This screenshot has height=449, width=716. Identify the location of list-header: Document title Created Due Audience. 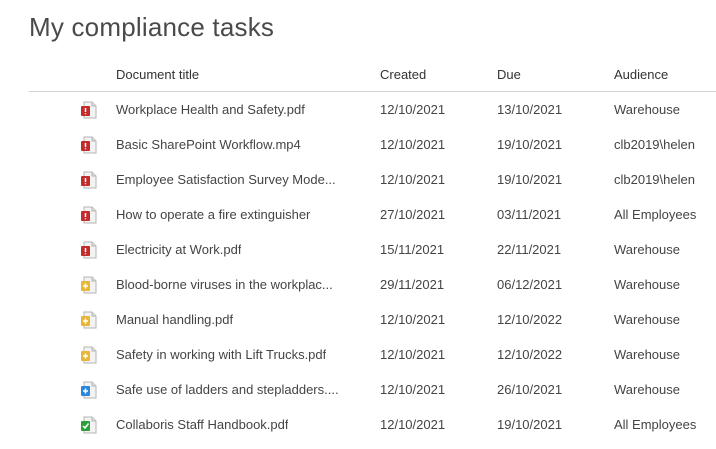
(372, 75).